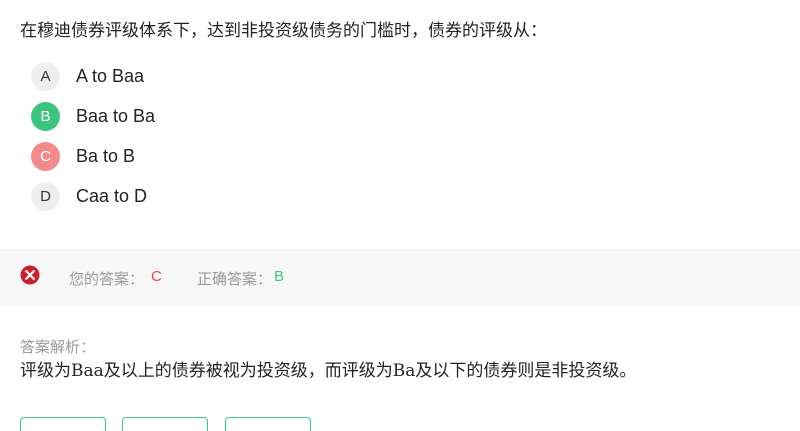 This screenshot has width=800, height=431. Describe the element at coordinates (45, 196) in the screenshot. I see `option-d-letter: D` at that location.